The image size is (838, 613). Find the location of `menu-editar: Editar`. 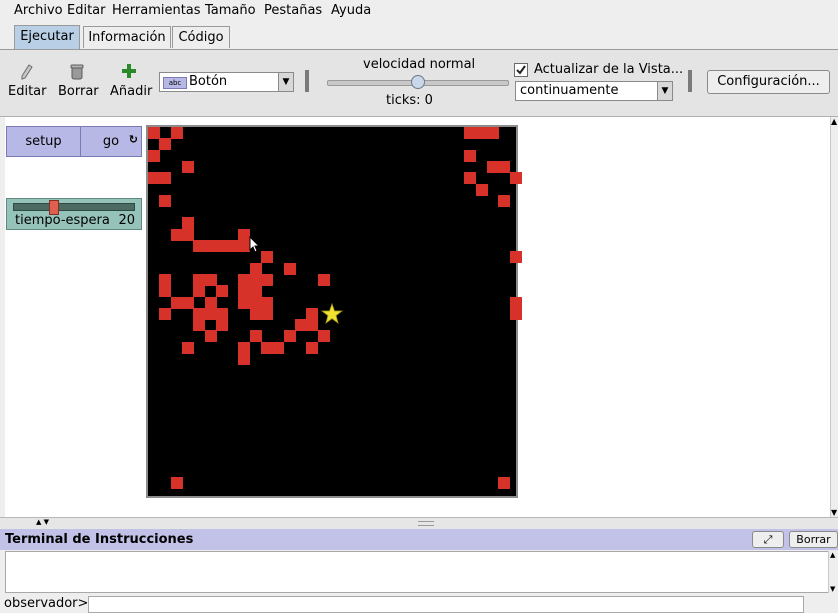

menu-editar: Editar is located at coordinates (86, 10).